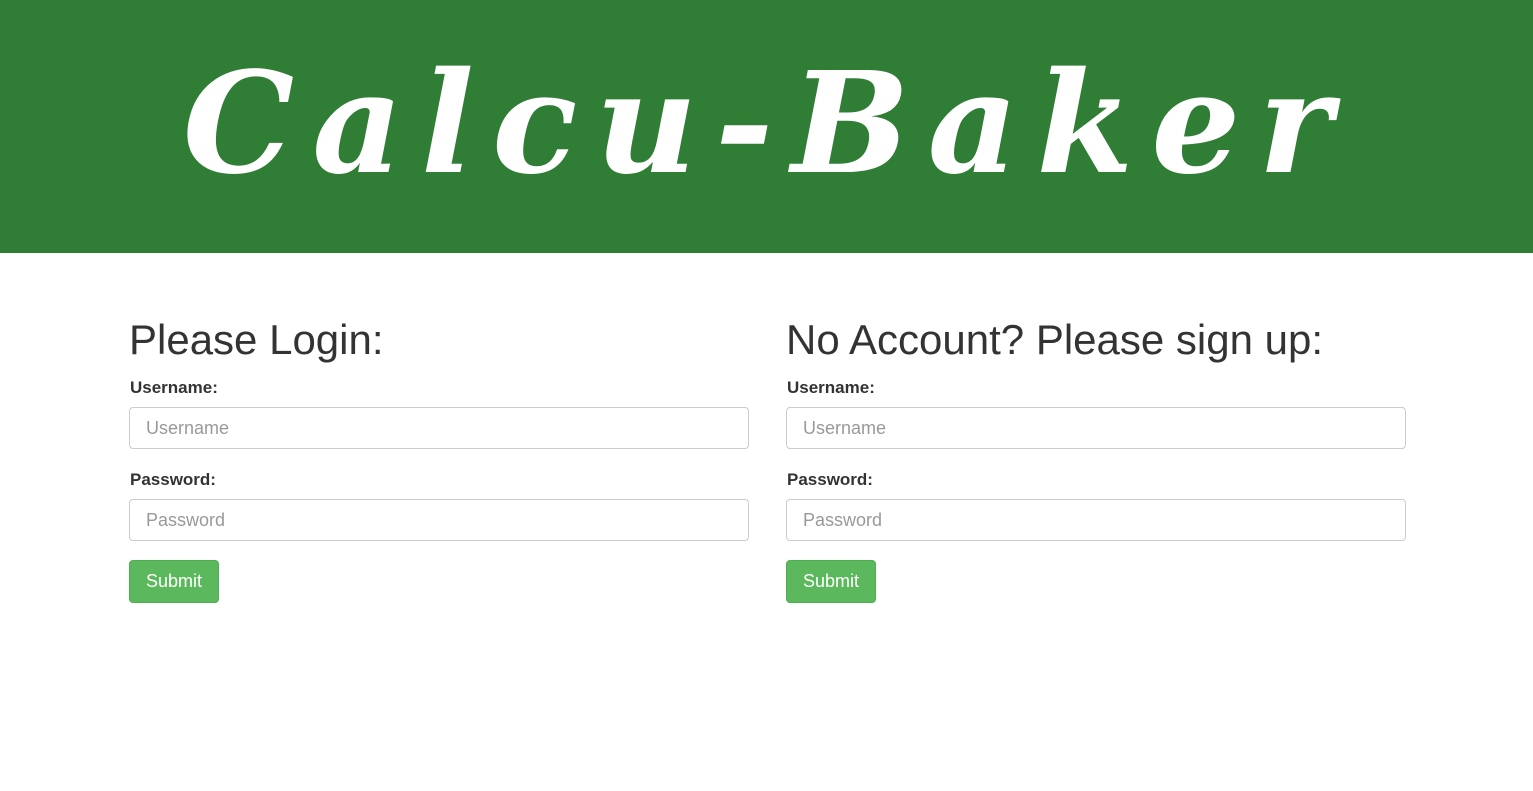 The height and width of the screenshot is (791, 1533). What do you see at coordinates (1096, 428) in the screenshot?
I see `signup-username-input` at bounding box center [1096, 428].